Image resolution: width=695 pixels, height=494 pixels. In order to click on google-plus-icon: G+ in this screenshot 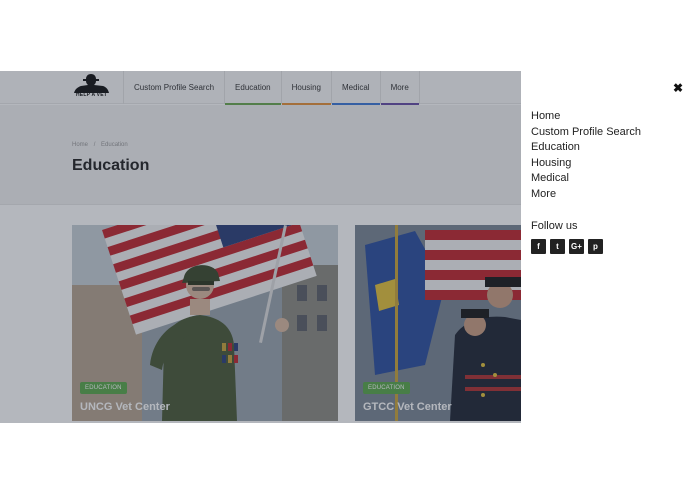, I will do `click(576, 246)`.